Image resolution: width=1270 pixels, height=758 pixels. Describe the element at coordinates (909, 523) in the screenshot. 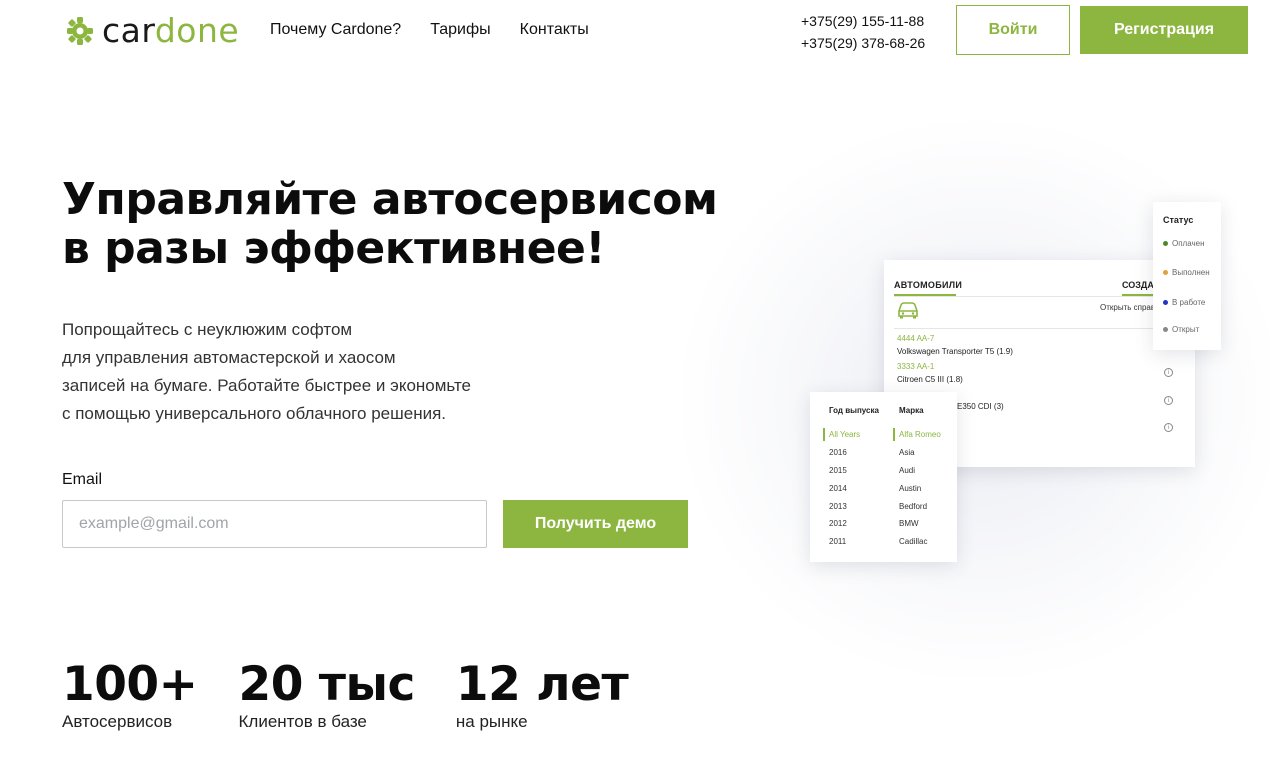

I see `brand-option: BMW` at that location.